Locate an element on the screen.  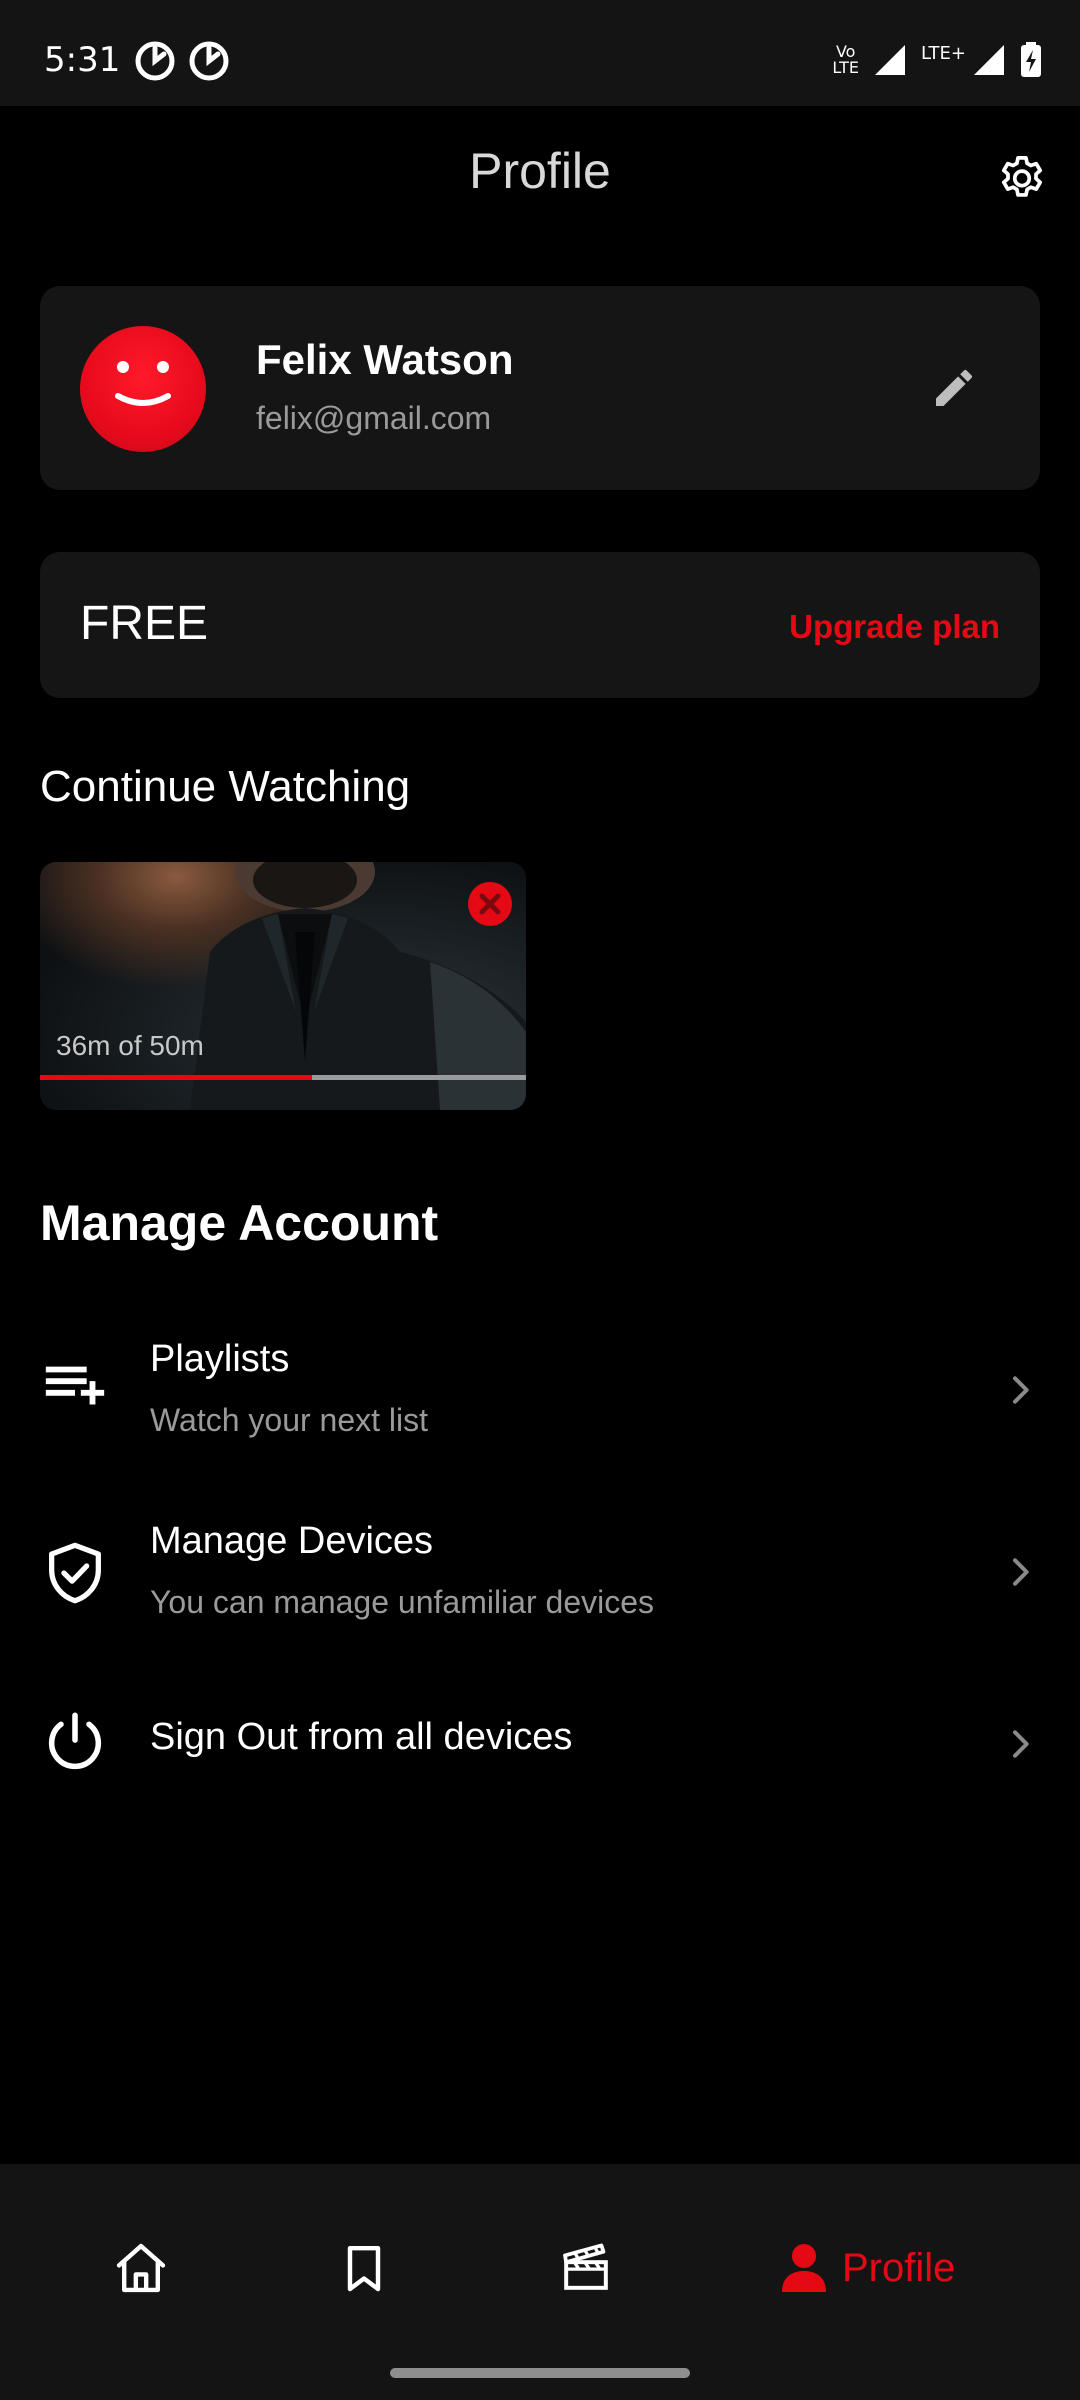
lte-plus-label: LTE+ is located at coordinates (943, 53).